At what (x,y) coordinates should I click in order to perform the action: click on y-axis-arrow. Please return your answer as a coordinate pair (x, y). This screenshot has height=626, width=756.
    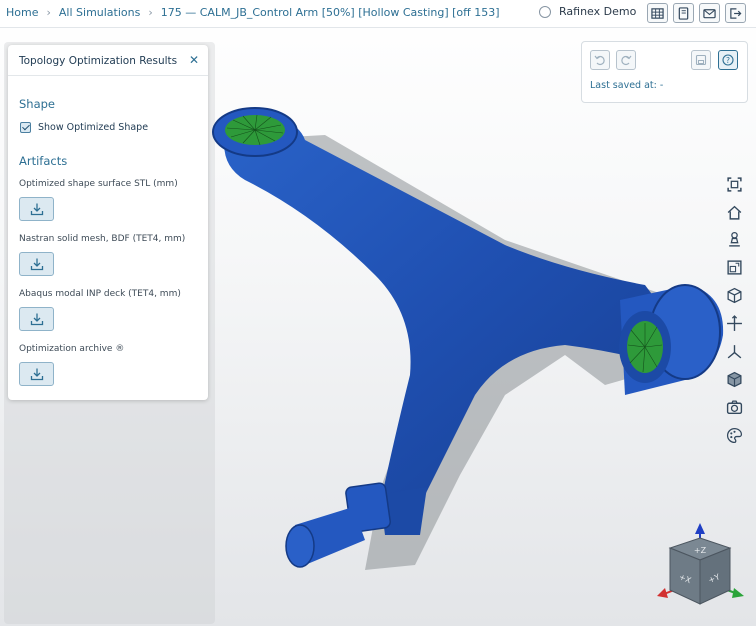
    Looking at the image, I should click on (738, 593).